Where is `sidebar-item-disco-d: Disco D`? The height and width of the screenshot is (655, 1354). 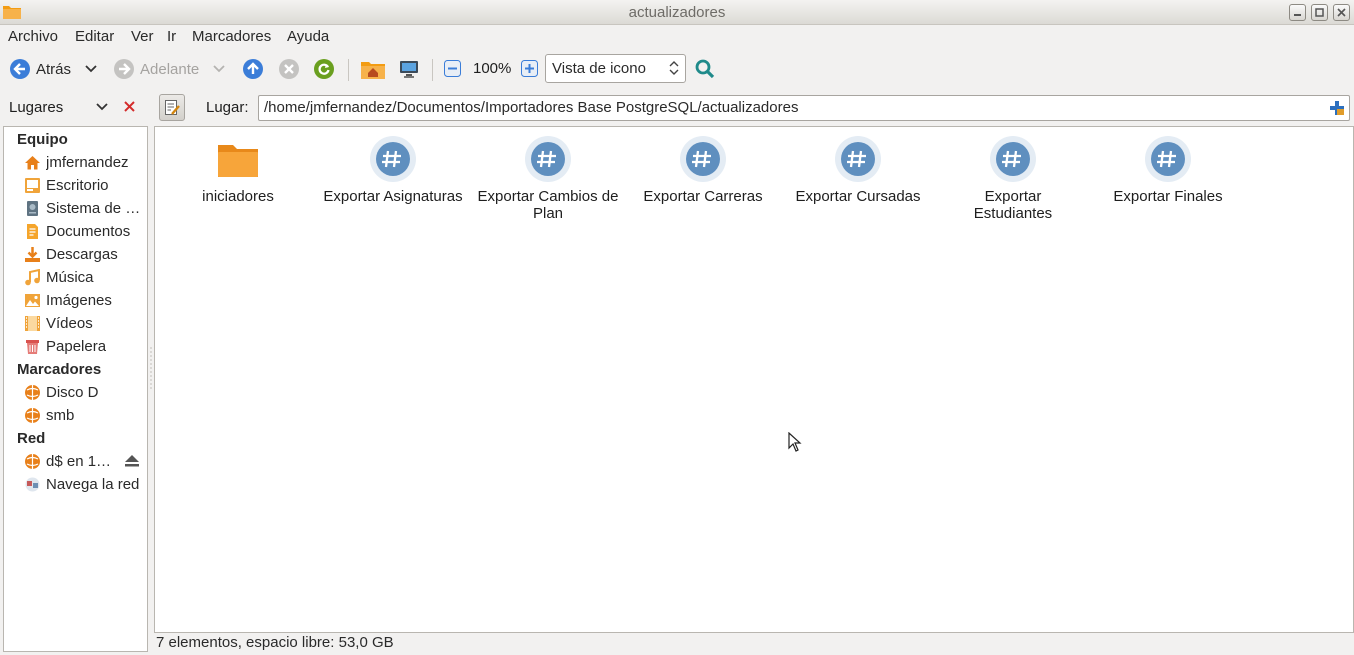
sidebar-item-disco-d: Disco D is located at coordinates (85, 392).